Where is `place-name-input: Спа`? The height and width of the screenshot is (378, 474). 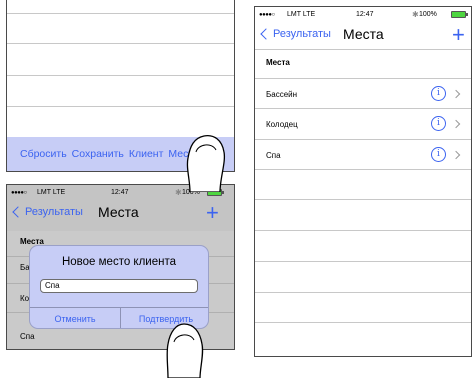
place-name-input: Спа is located at coordinates (119, 286).